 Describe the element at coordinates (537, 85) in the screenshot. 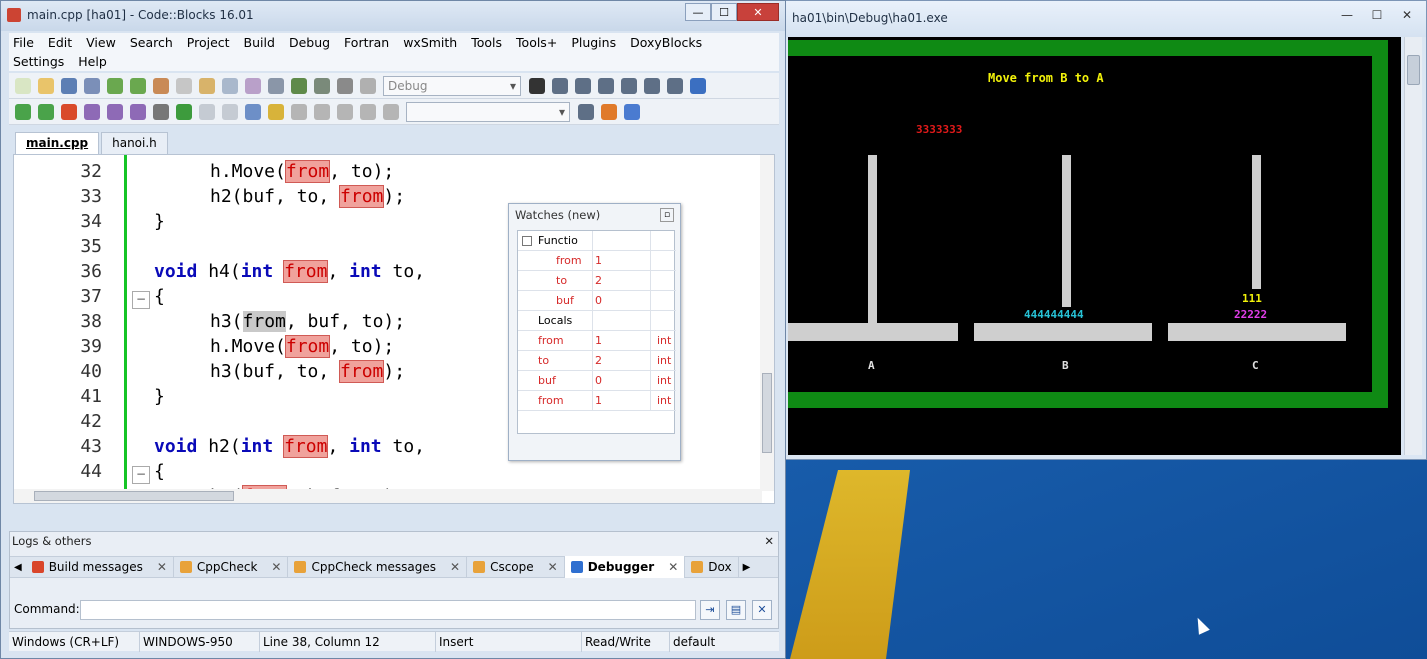

I see `debug-continue-icon` at that location.